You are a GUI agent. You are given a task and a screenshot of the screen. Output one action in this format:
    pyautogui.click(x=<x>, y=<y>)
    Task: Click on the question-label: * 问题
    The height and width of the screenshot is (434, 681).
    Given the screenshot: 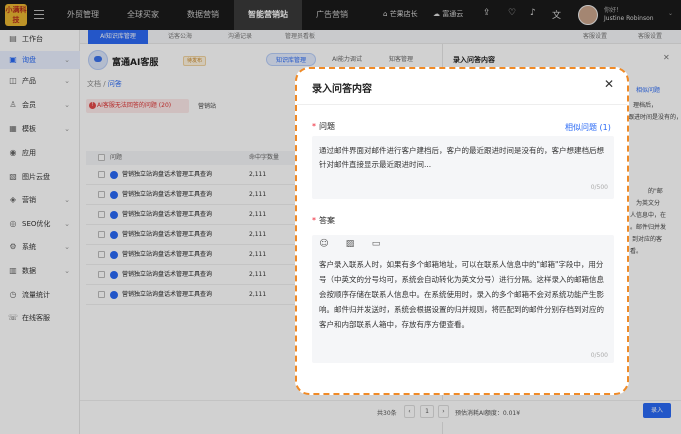 What is the action you would take?
    pyautogui.click(x=323, y=126)
    